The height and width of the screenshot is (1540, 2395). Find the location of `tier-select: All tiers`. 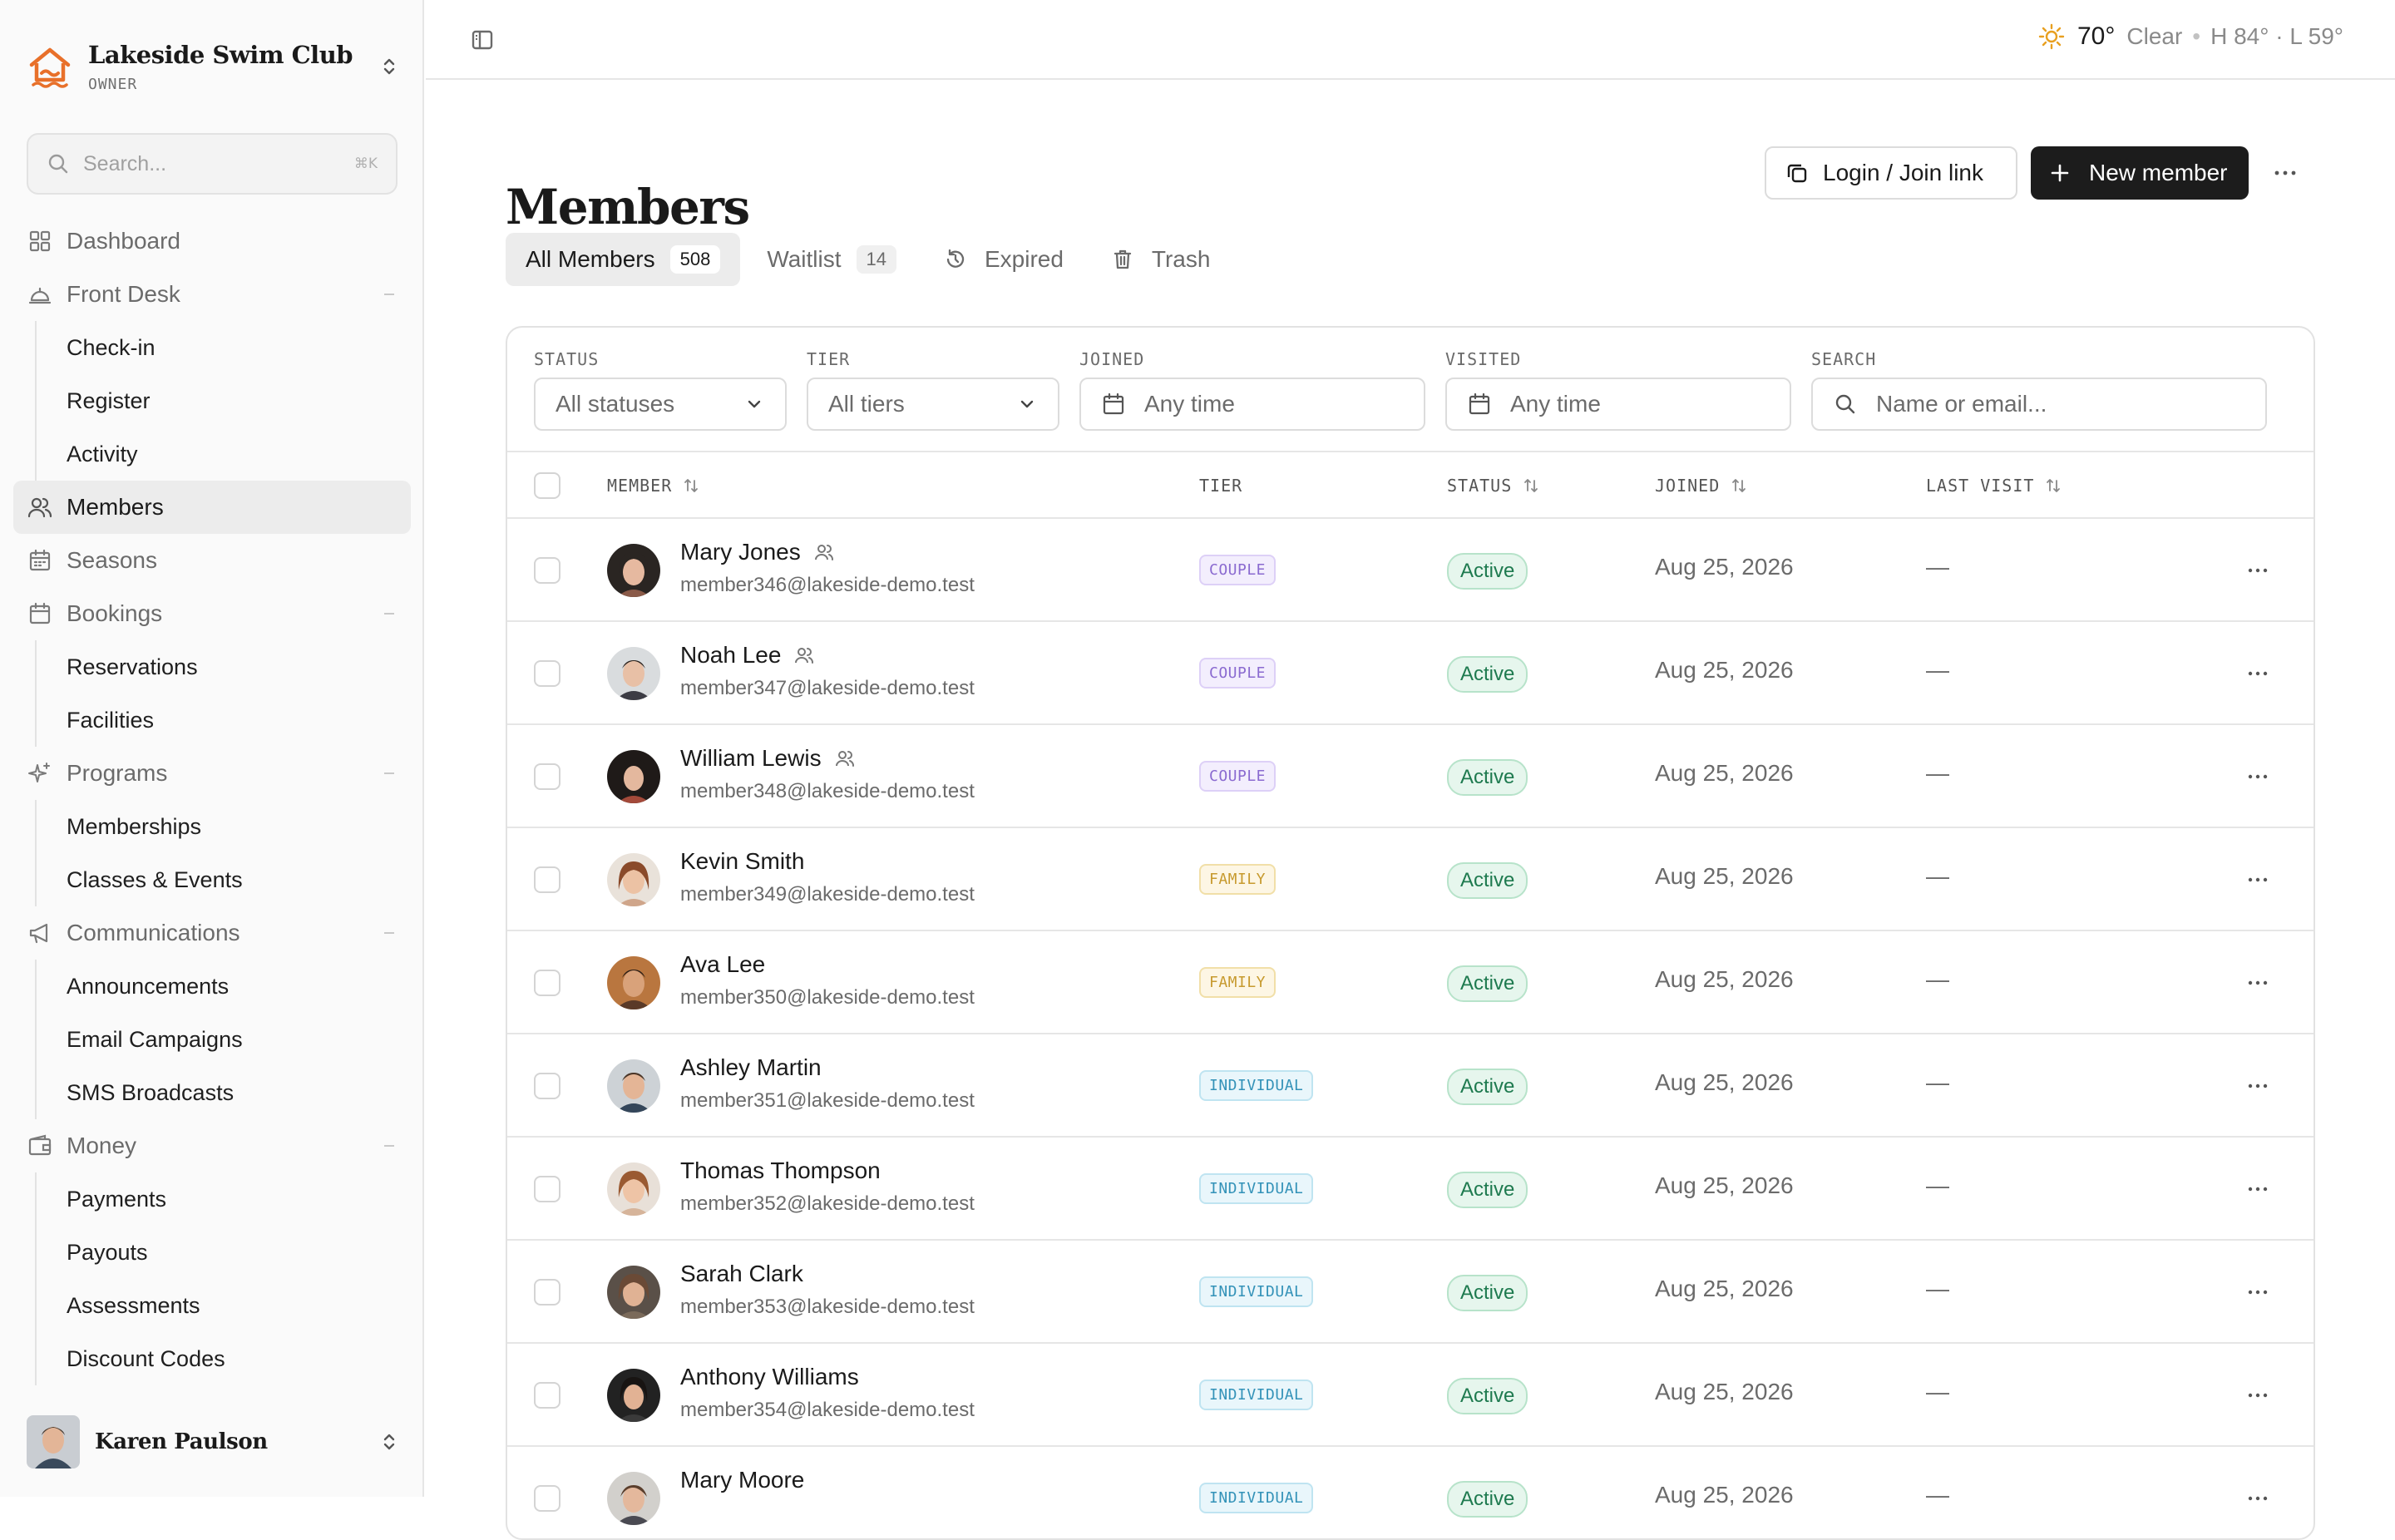

tier-select: All tiers is located at coordinates (933, 404).